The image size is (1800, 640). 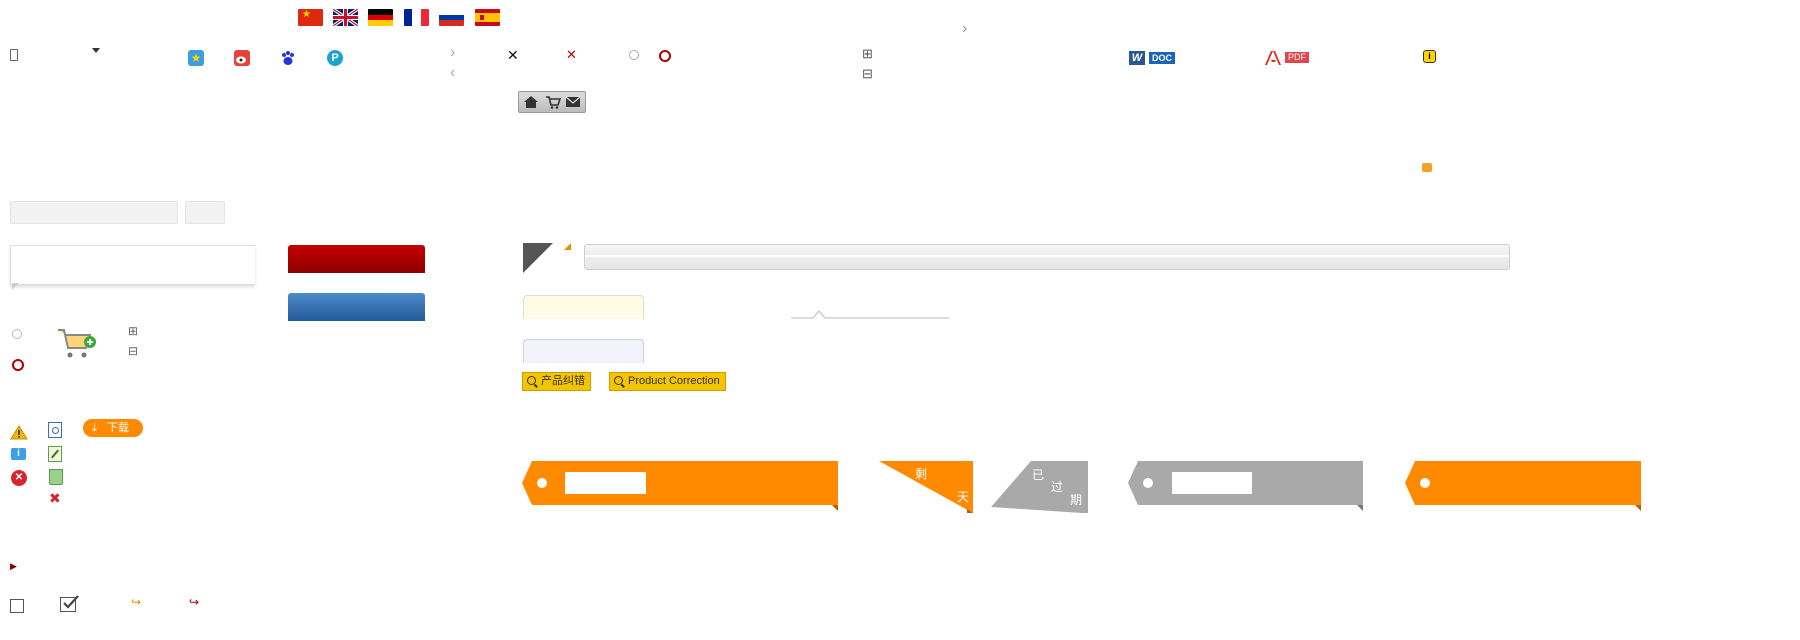 I want to click on progress-track, so click(x=1047, y=257).